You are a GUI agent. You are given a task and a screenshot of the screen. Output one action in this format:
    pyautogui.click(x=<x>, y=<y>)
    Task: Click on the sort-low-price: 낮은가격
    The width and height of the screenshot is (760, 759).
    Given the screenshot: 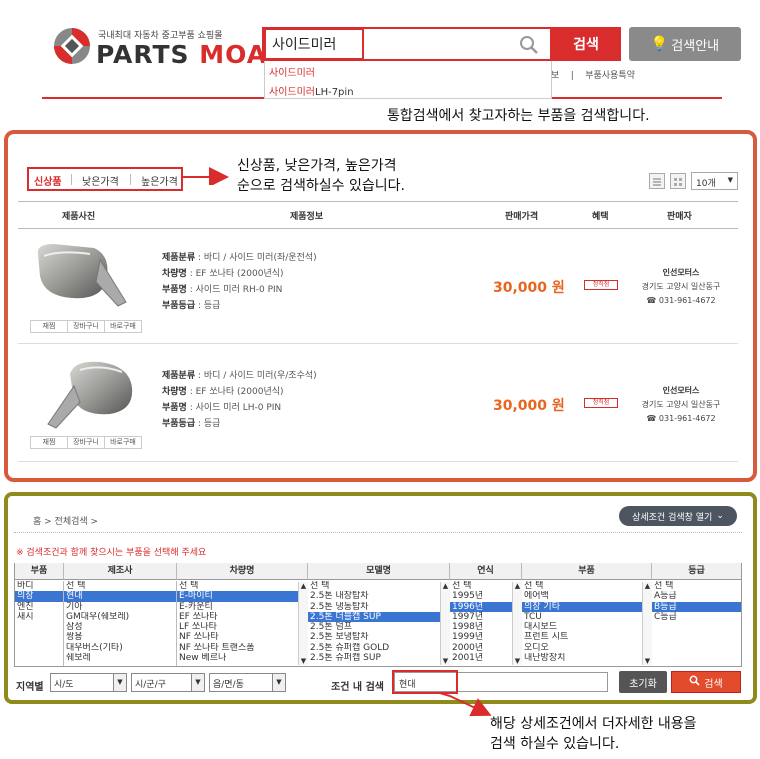 What is the action you would take?
    pyautogui.click(x=100, y=180)
    